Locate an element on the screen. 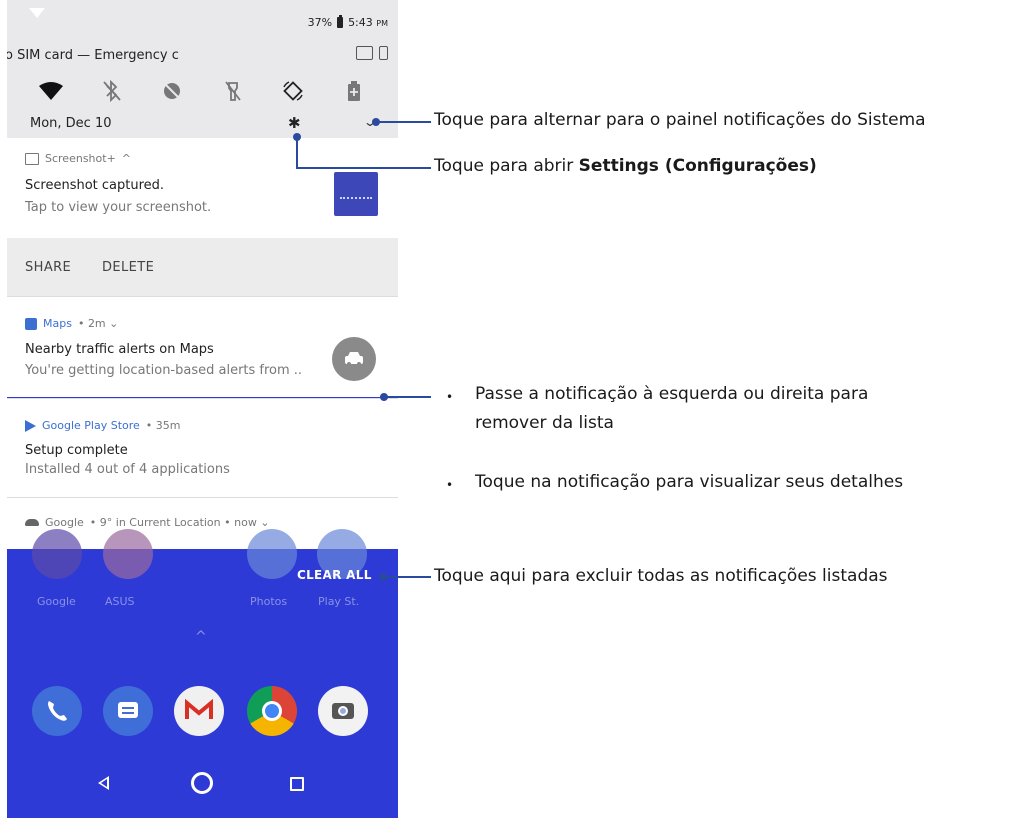 This screenshot has width=1014, height=818. home-icon is located at coordinates (202, 783).